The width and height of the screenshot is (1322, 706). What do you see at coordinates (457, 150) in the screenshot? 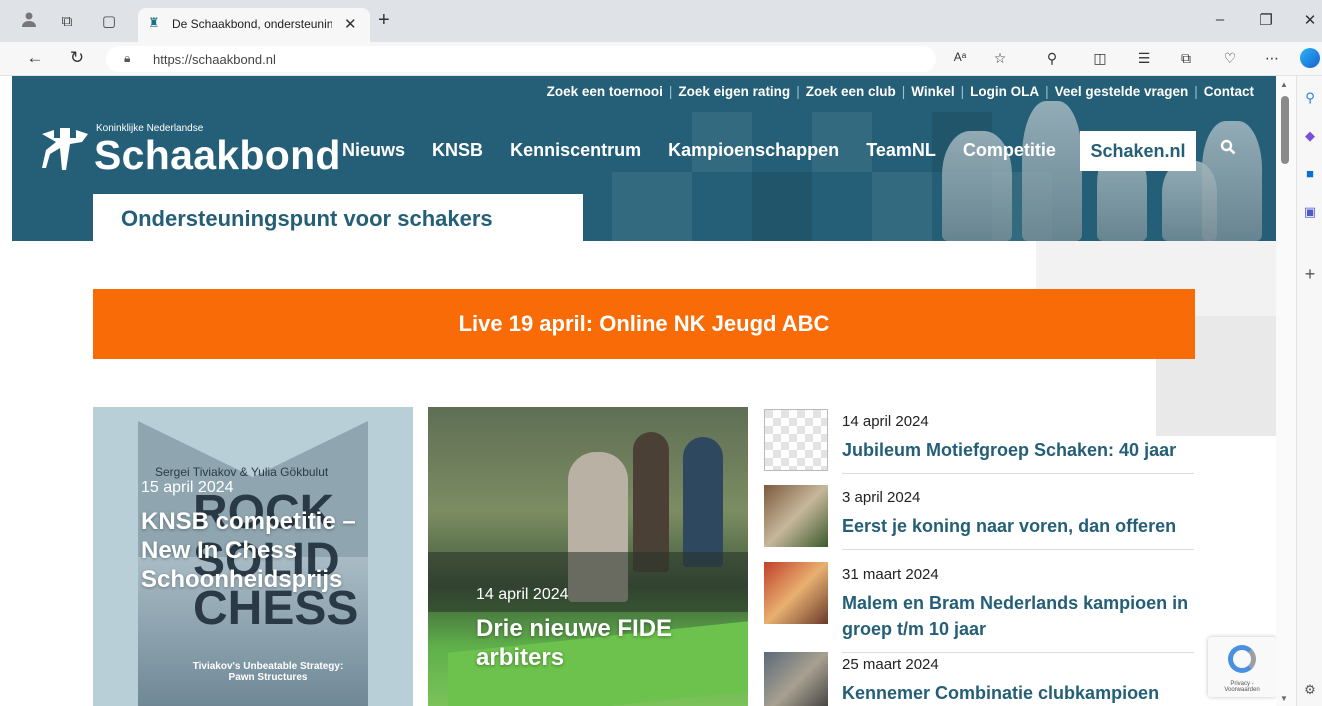
I see `nav-item-knsb: KNSB` at bounding box center [457, 150].